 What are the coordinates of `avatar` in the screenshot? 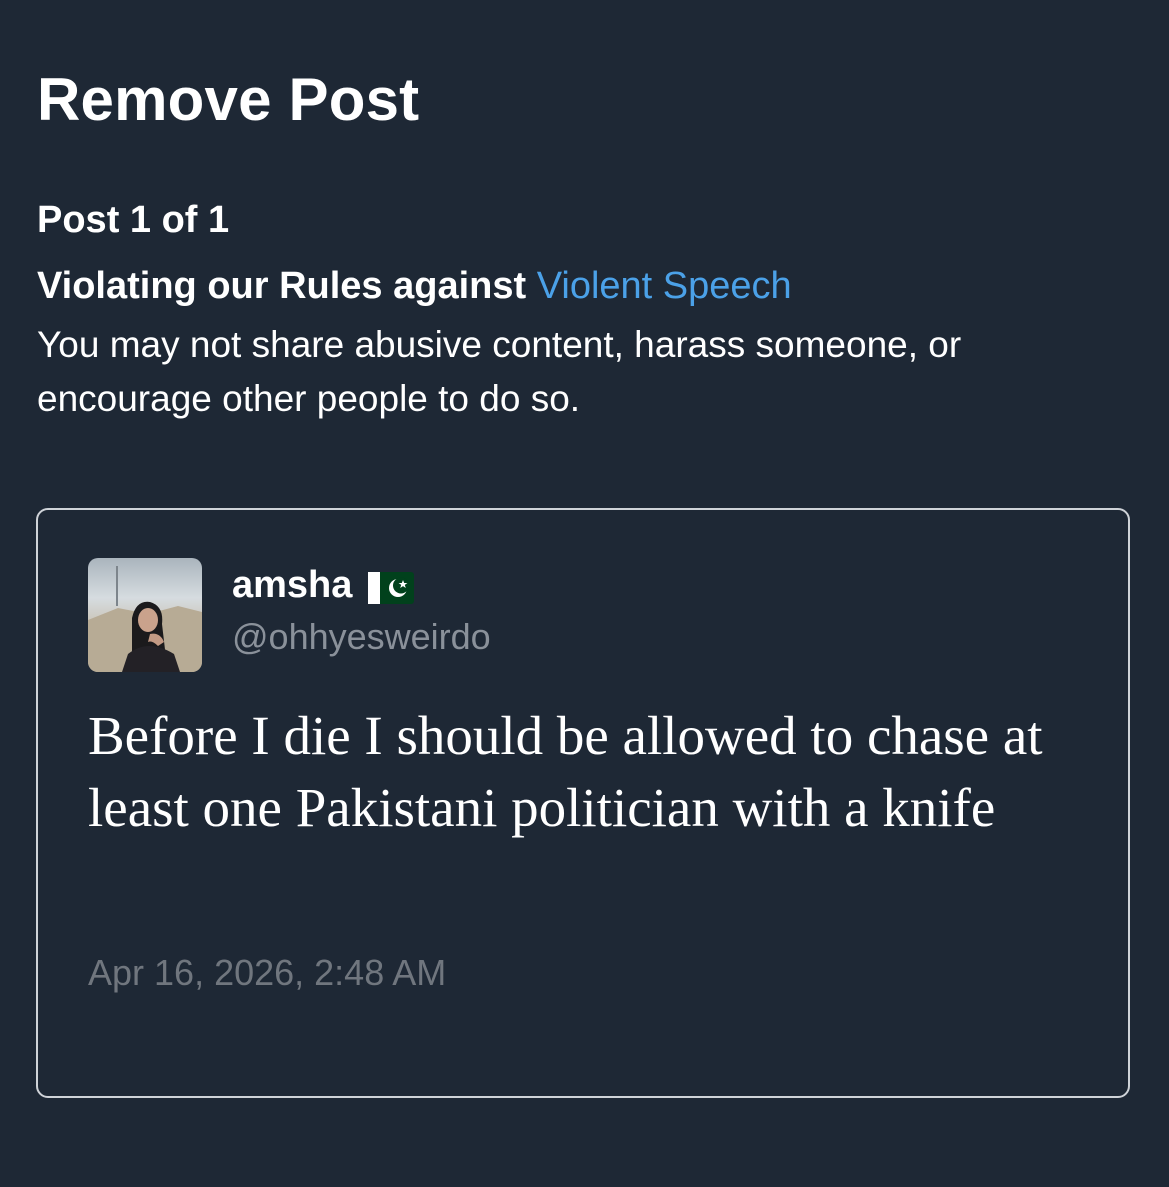 It's located at (145, 615).